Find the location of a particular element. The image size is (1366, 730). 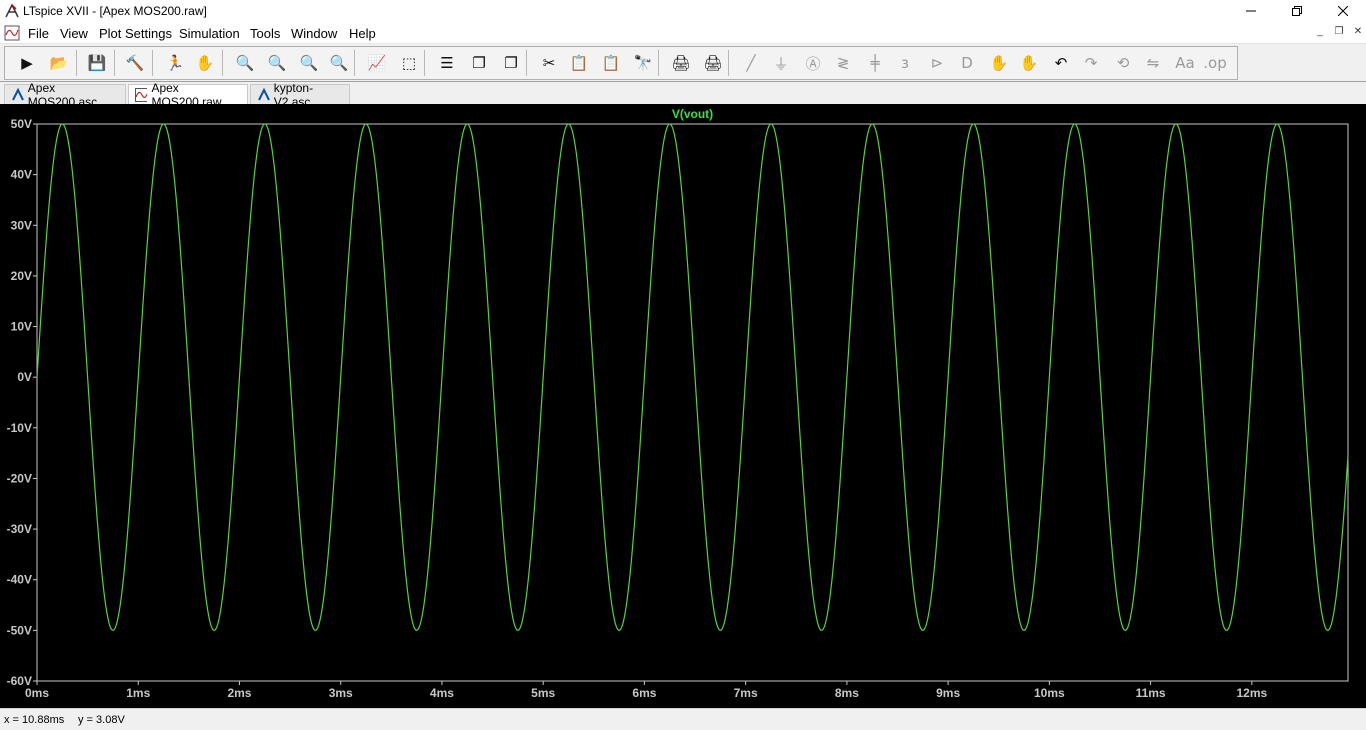

text-icon: Aa is located at coordinates (1185, 63).